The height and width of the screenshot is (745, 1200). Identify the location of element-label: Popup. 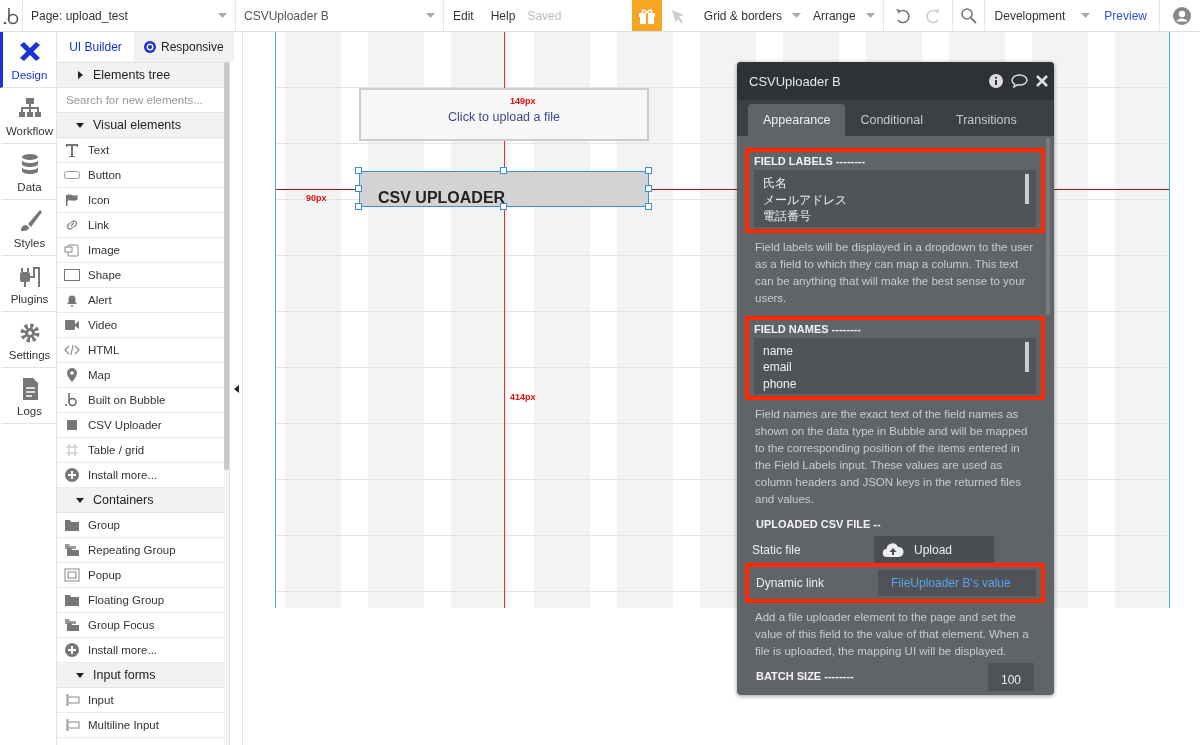
(105, 575).